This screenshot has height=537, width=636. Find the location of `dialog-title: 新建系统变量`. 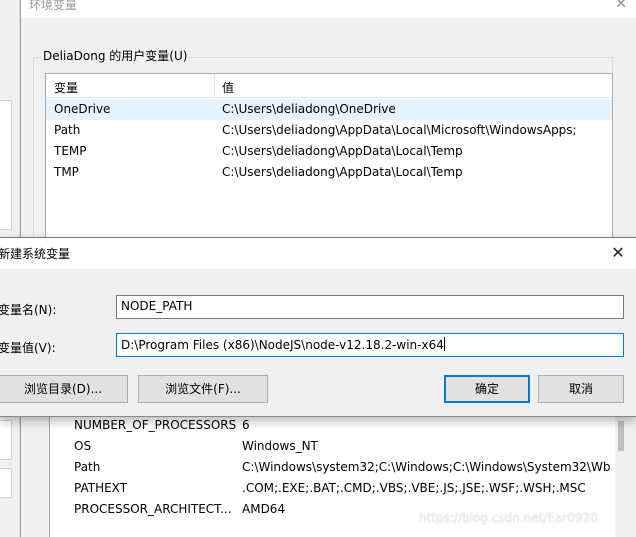

dialog-title: 新建系统变量 is located at coordinates (35, 254).